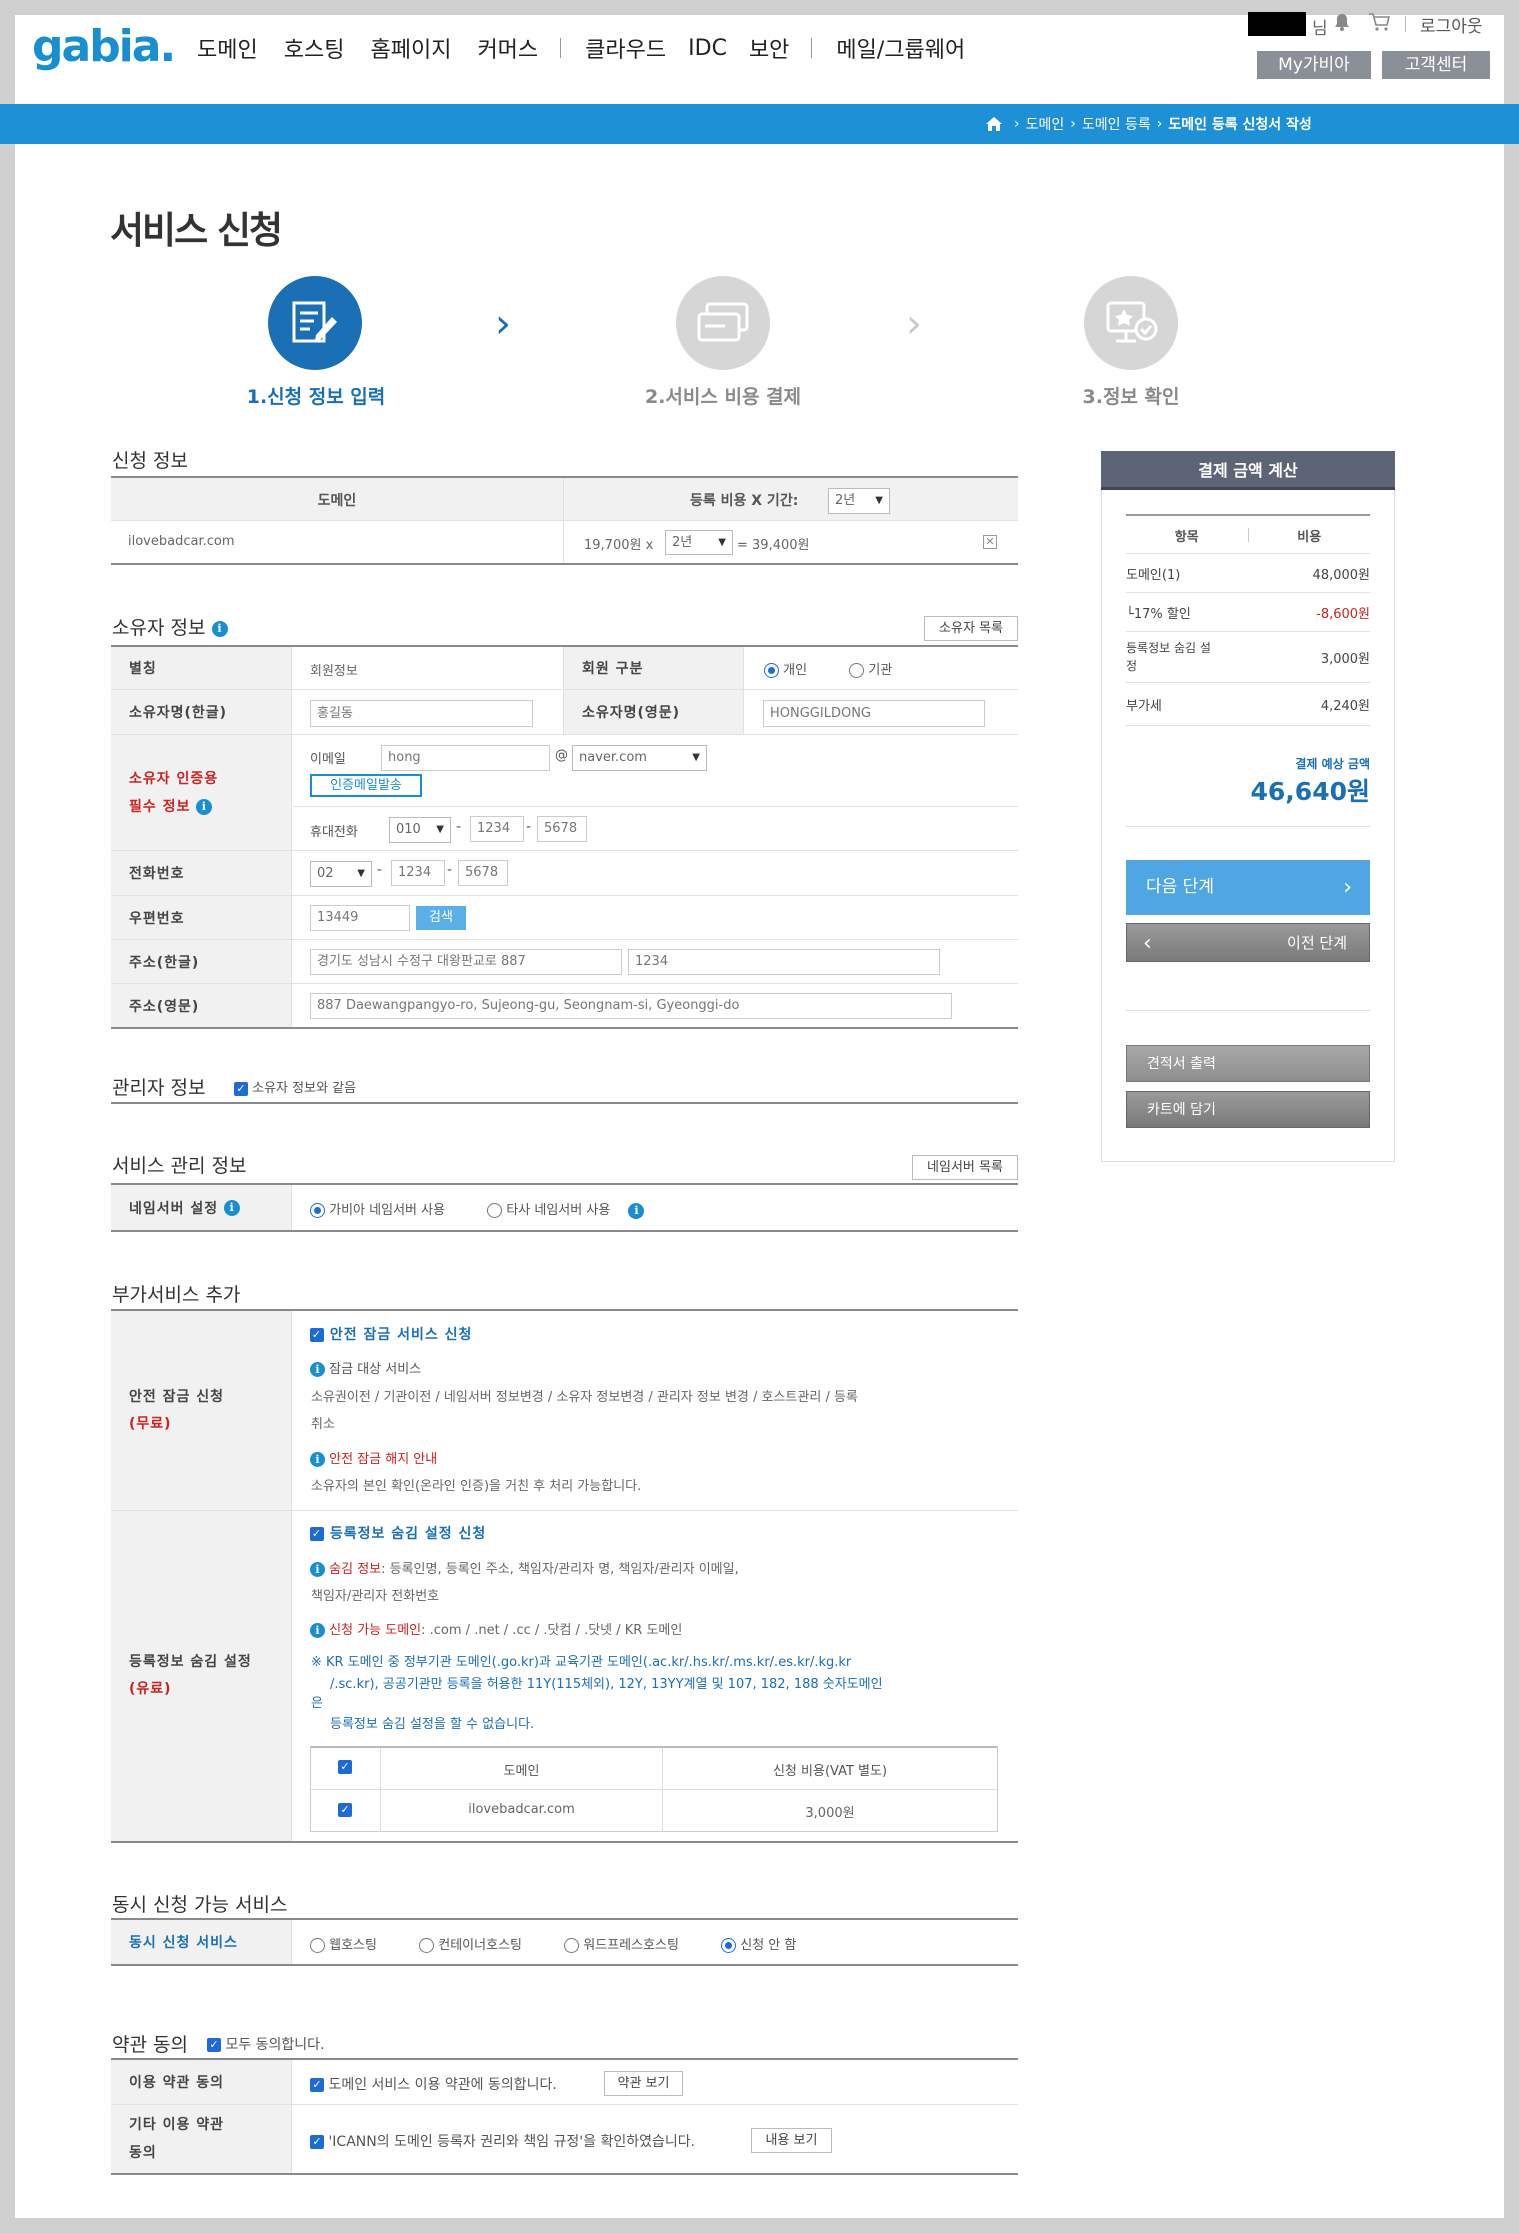 This screenshot has height=2233, width=1519. I want to click on org-radio, so click(857, 670).